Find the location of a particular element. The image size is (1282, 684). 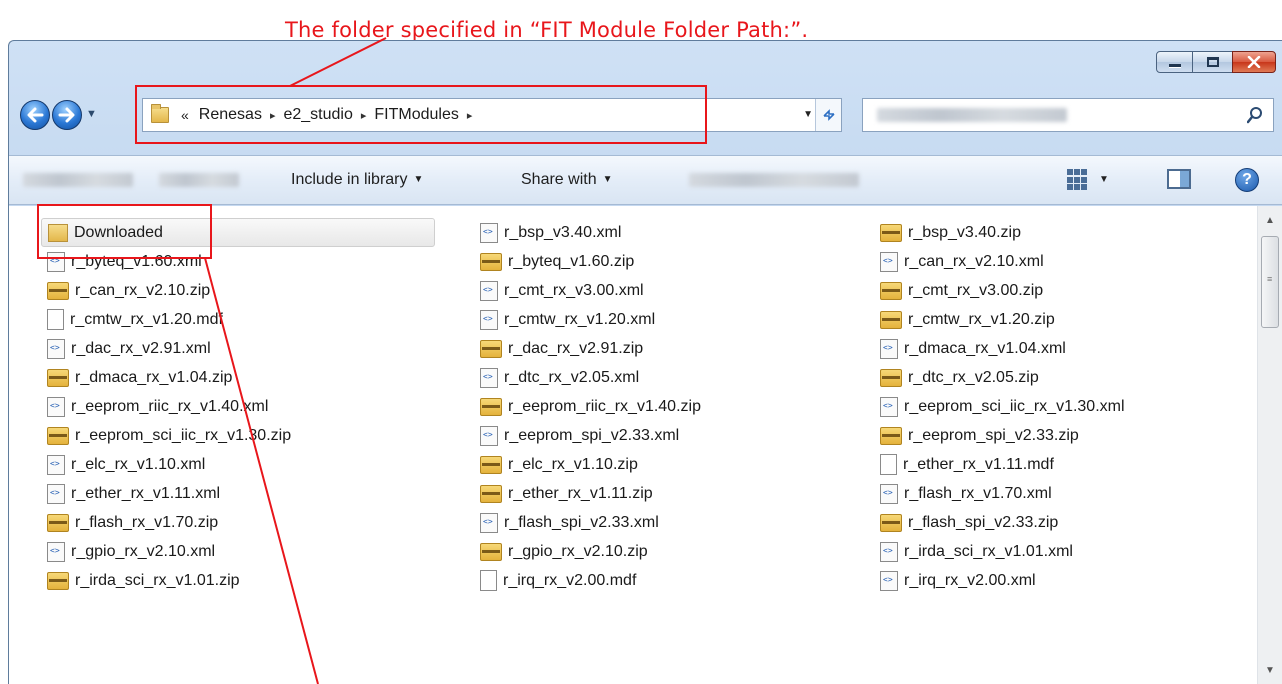

recent-pages-dropdown: ▼ is located at coordinates (91, 114).